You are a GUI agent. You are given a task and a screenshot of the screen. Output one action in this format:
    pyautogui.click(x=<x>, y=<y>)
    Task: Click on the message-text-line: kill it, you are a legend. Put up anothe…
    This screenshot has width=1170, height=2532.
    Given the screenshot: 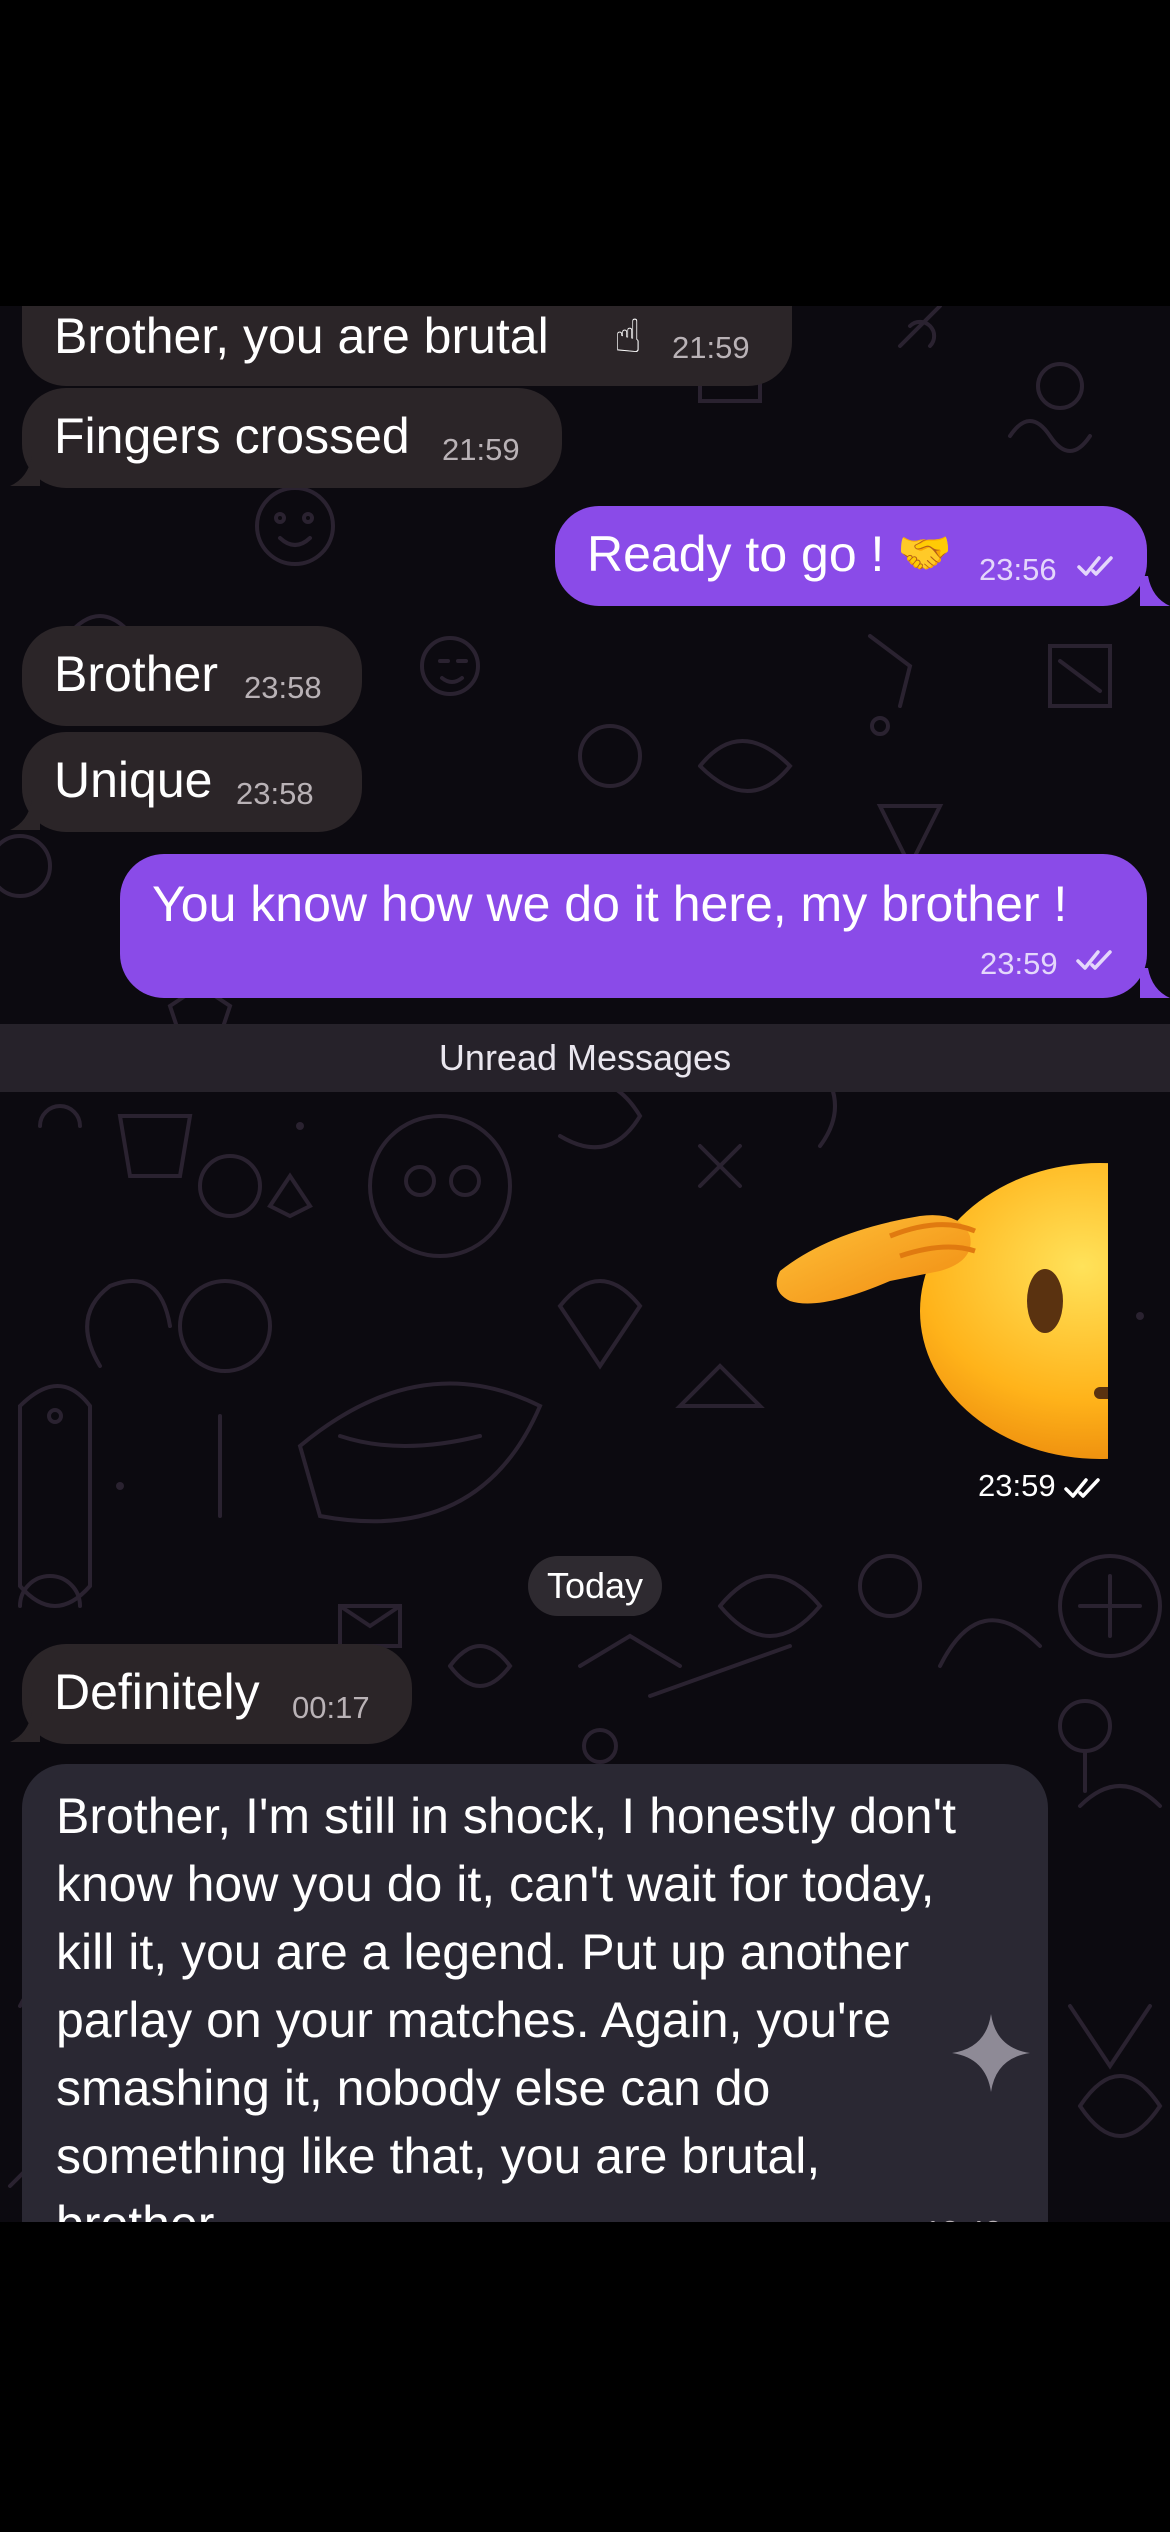 What is the action you would take?
    pyautogui.click(x=483, y=1952)
    